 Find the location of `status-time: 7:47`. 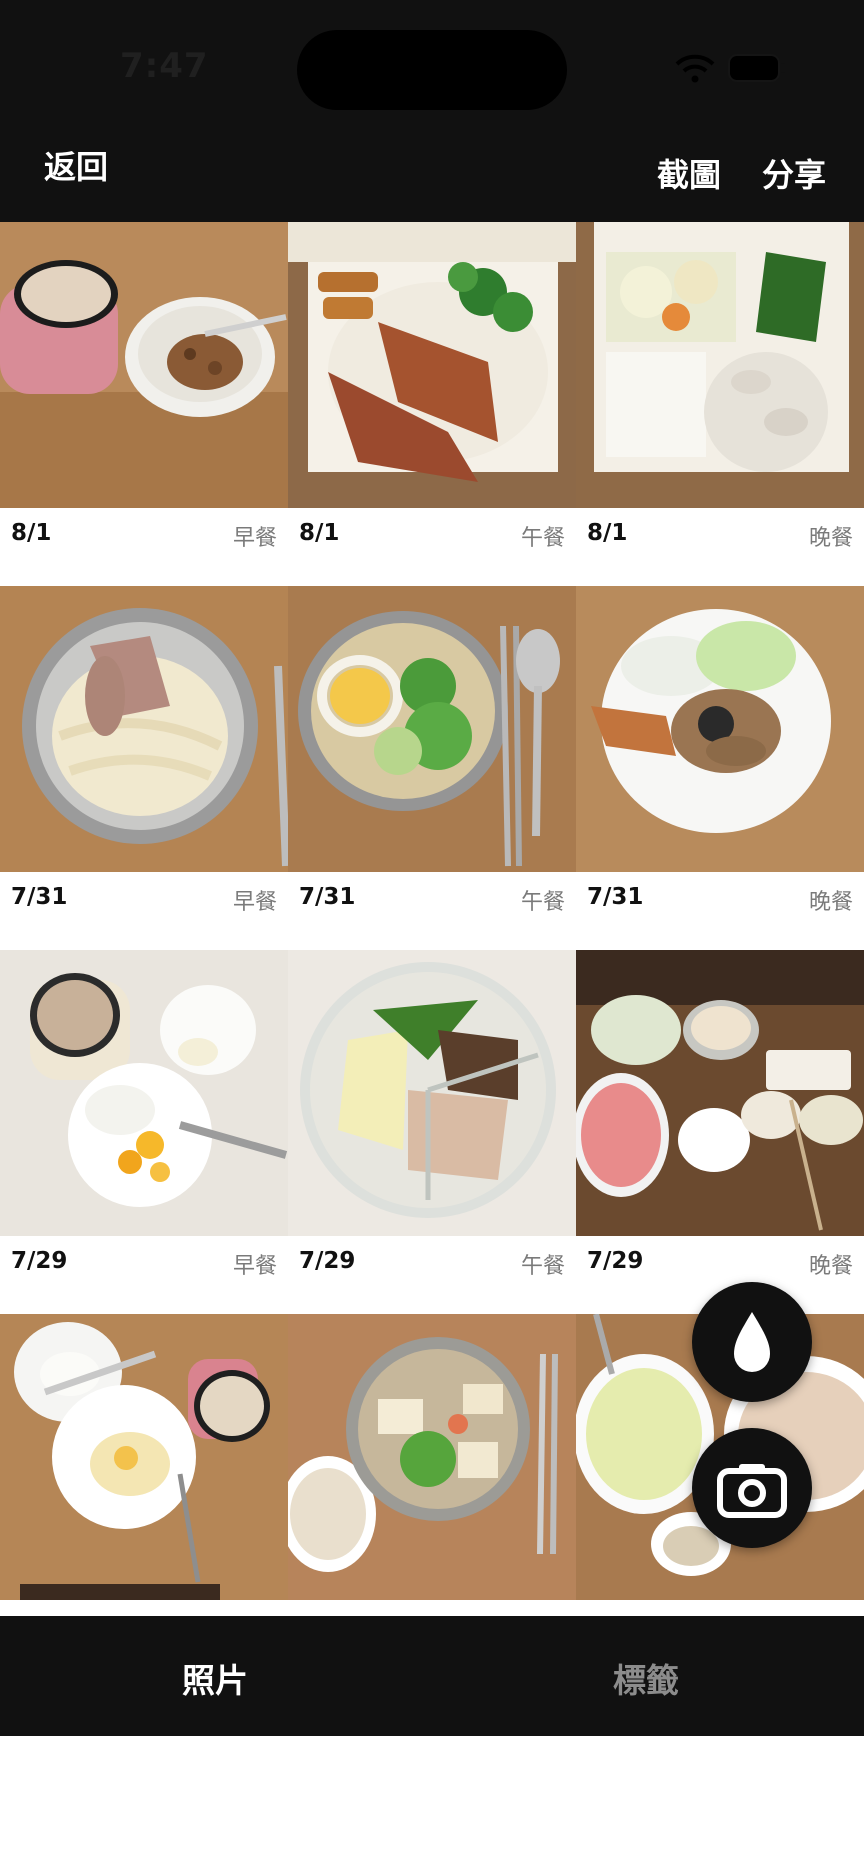

status-time: 7:47 is located at coordinates (164, 66).